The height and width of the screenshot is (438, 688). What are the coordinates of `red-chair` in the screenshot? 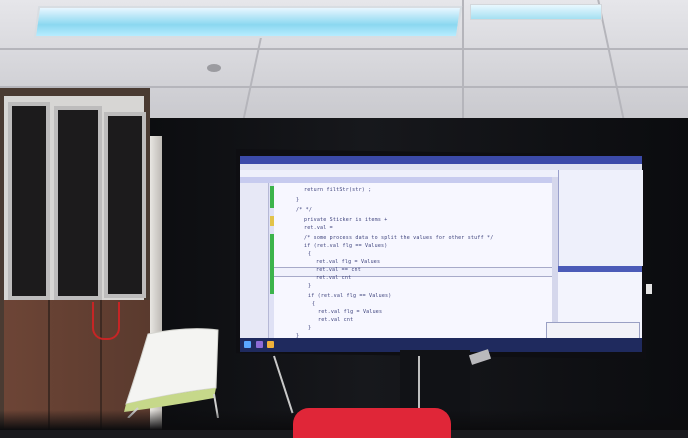 It's located at (372, 423).